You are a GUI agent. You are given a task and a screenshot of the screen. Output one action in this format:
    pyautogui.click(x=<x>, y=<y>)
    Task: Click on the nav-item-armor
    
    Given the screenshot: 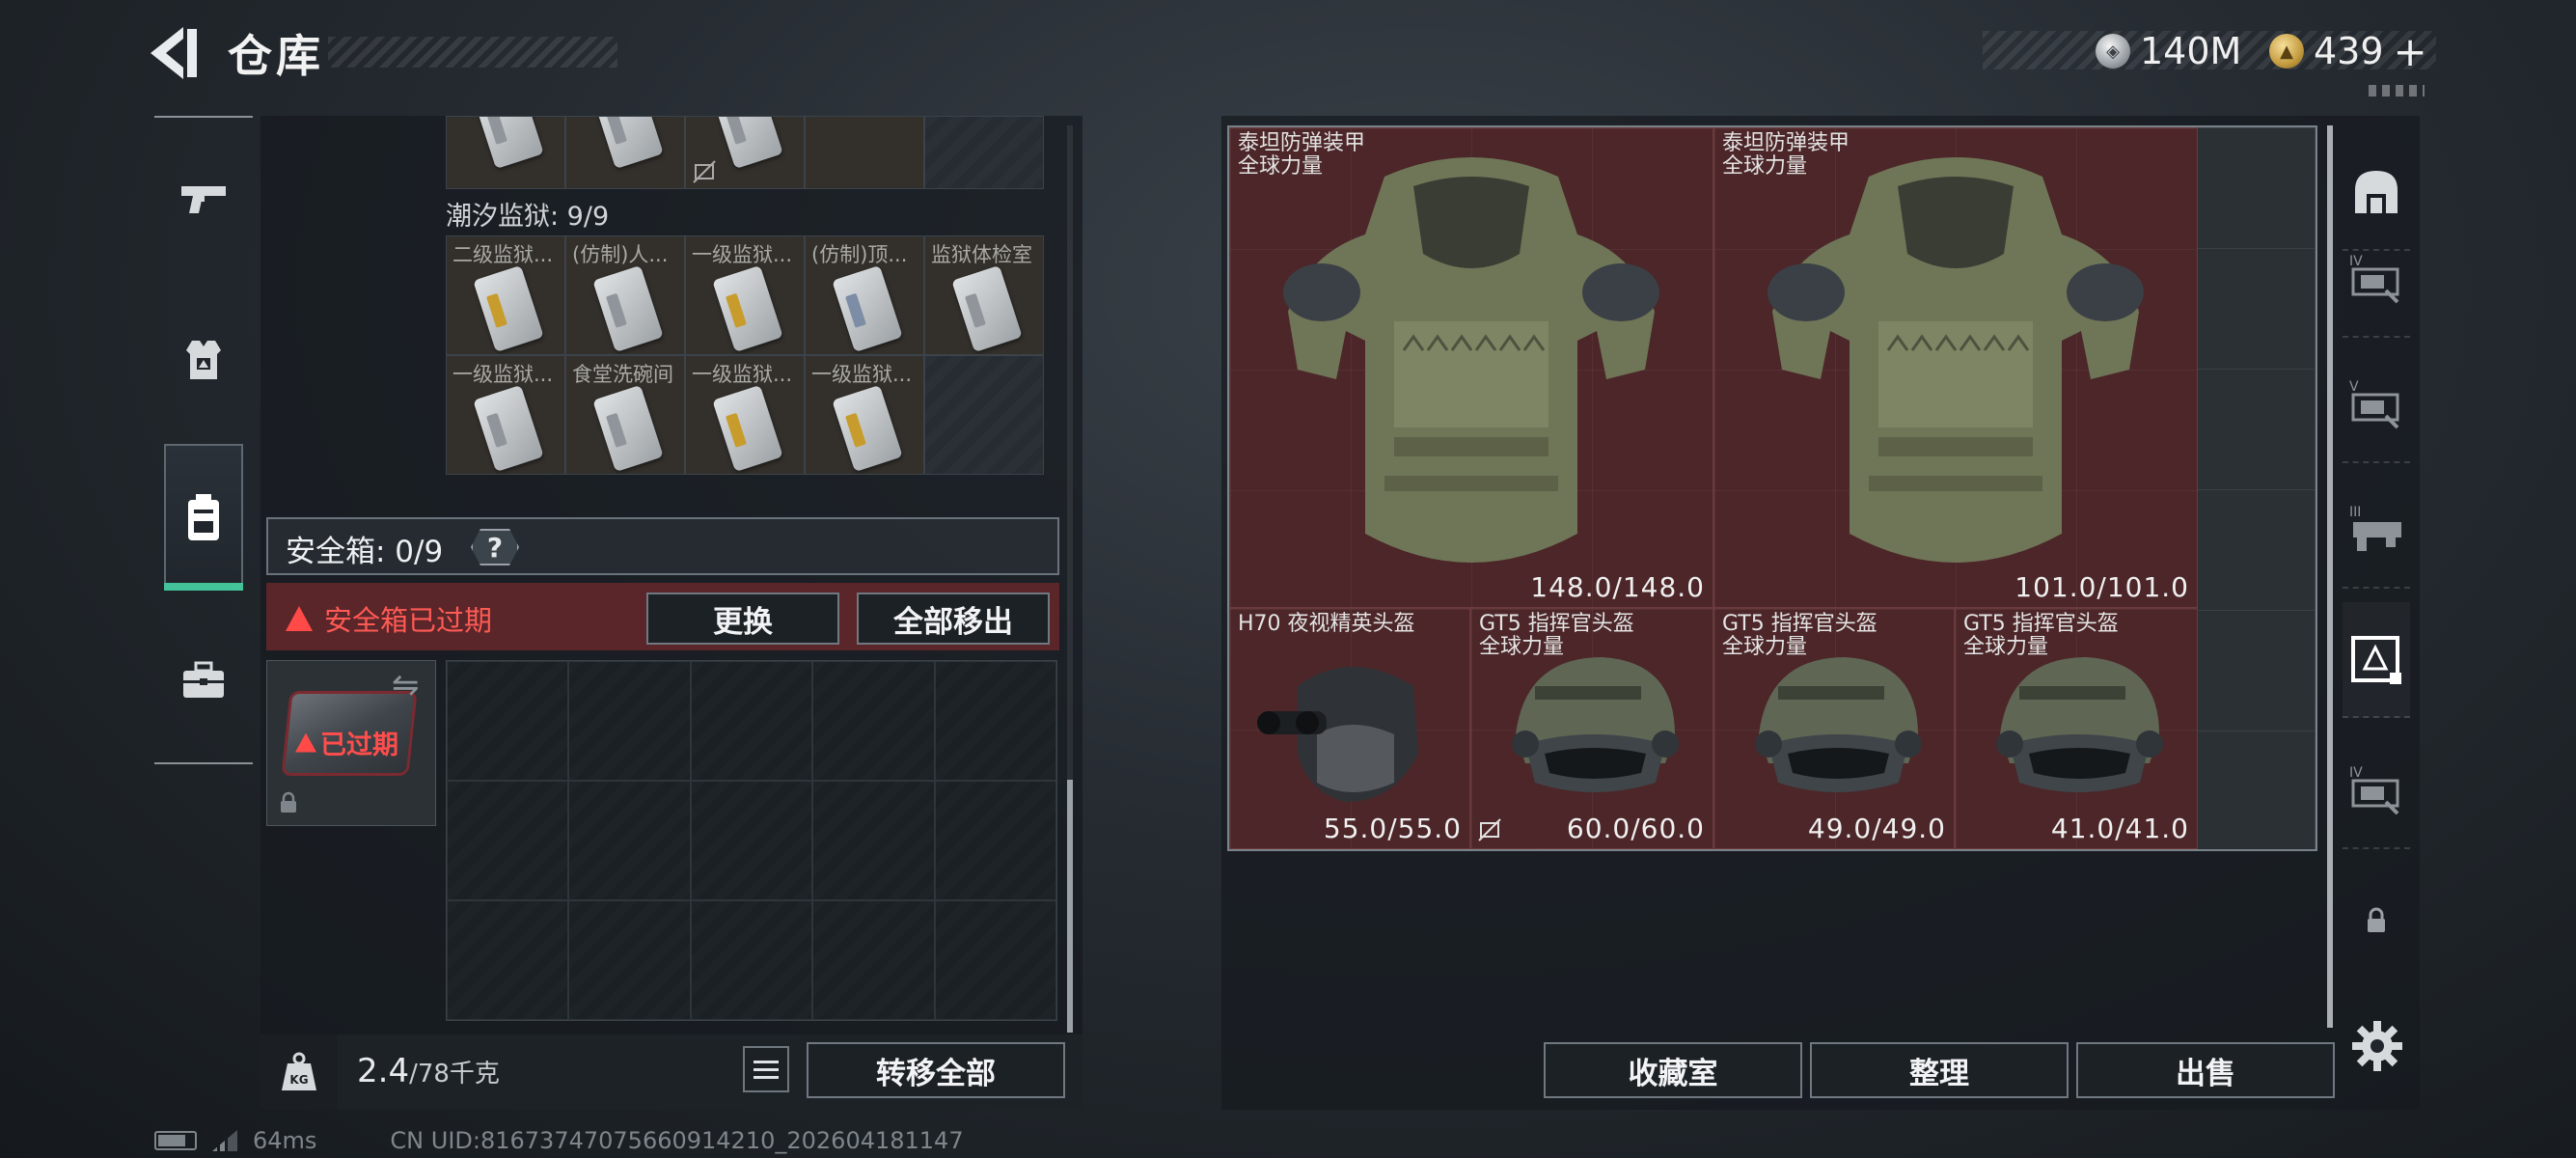 What is the action you would take?
    pyautogui.click(x=204, y=360)
    